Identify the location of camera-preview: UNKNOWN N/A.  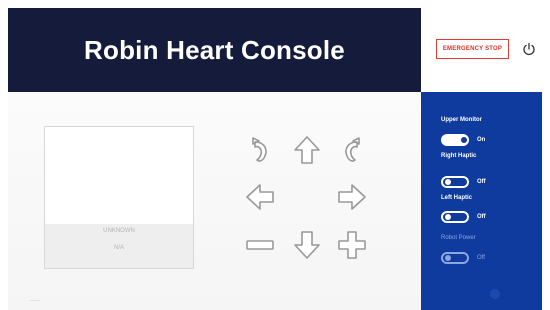
(119, 197).